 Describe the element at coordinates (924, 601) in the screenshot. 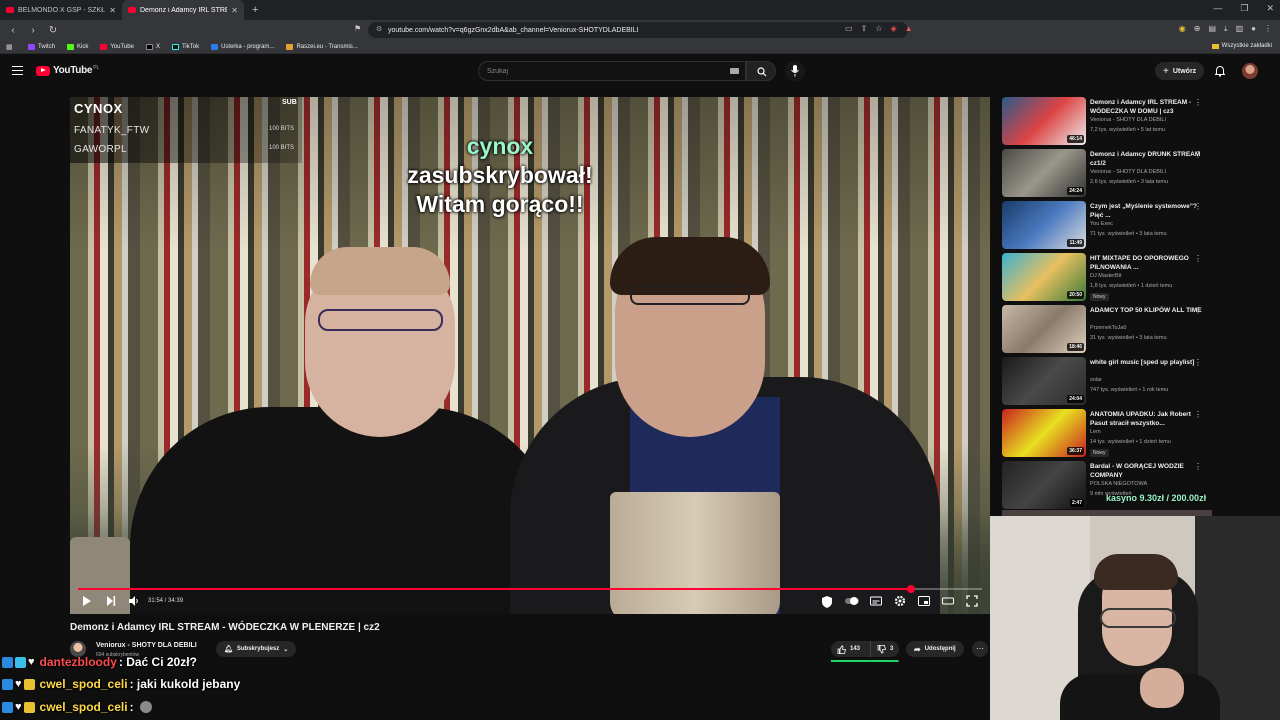

I see `miniplayer-icon` at that location.